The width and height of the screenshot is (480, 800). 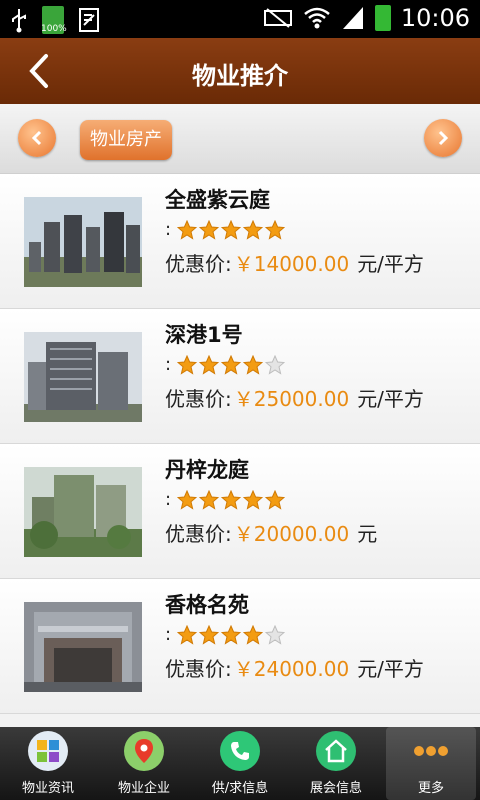 I want to click on chevron-right-icon, so click(x=443, y=138).